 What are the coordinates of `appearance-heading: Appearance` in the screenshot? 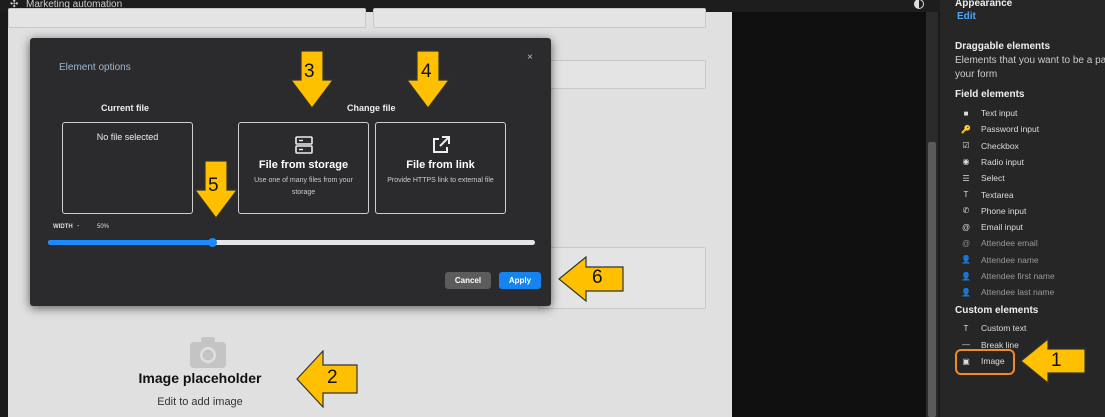 It's located at (984, 4).